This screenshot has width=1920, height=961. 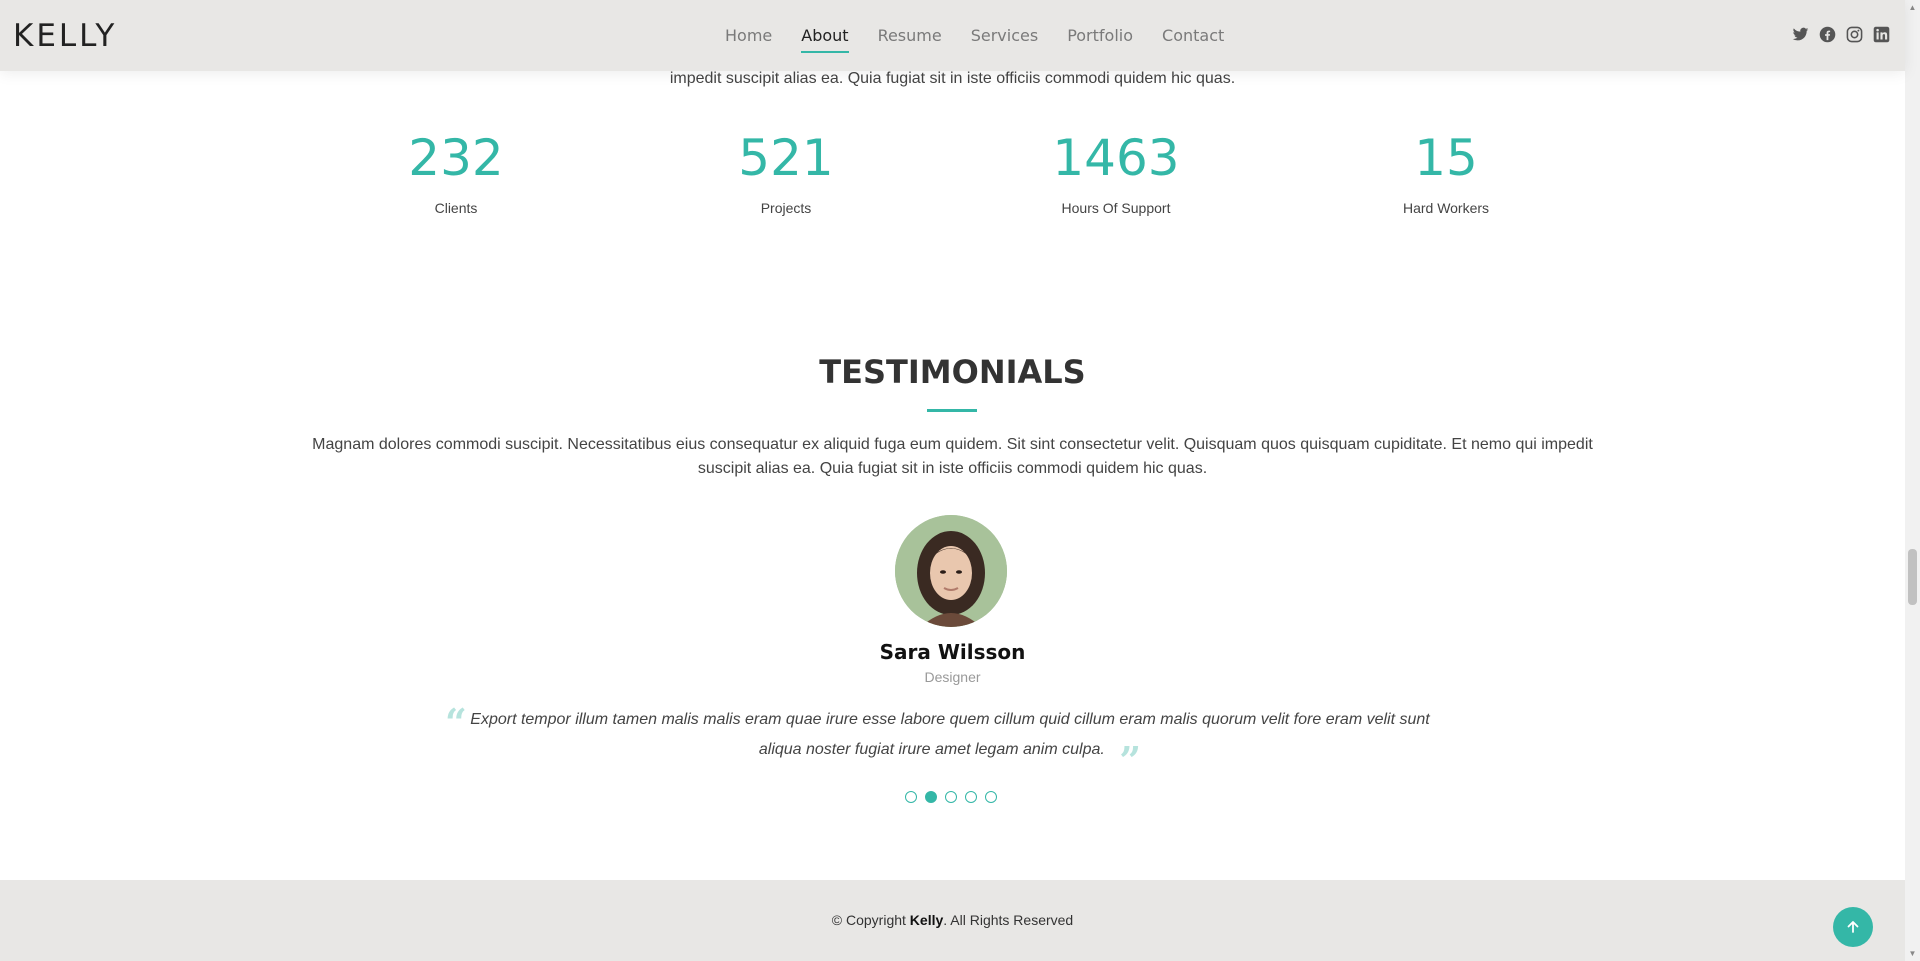 What do you see at coordinates (825, 39) in the screenshot?
I see `nav-about: About` at bounding box center [825, 39].